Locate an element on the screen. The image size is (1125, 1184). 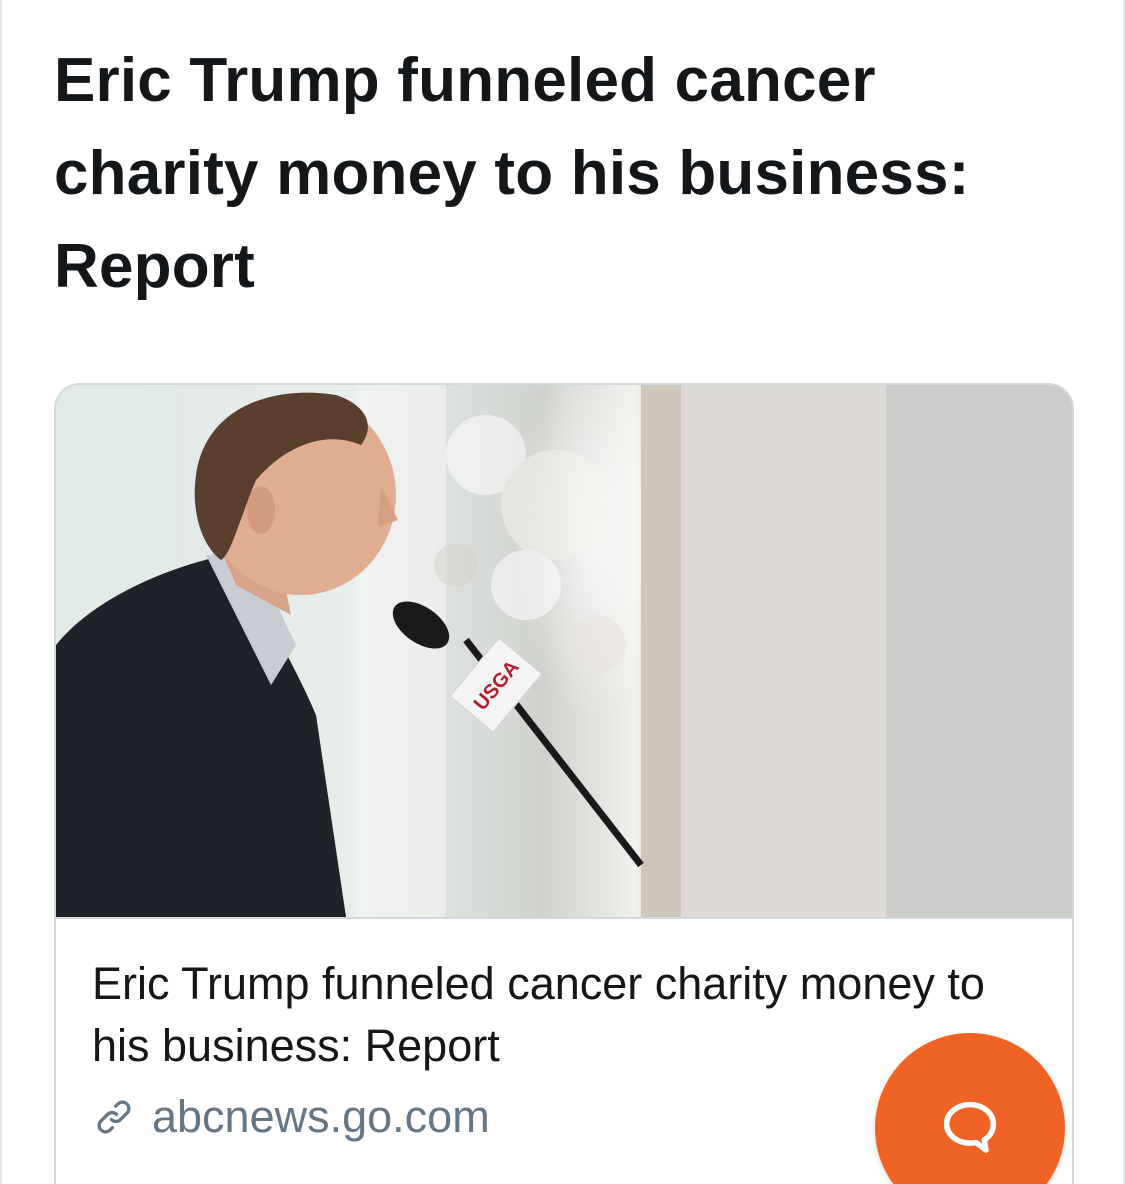
chat-bubble-icon is located at coordinates (970, 1127).